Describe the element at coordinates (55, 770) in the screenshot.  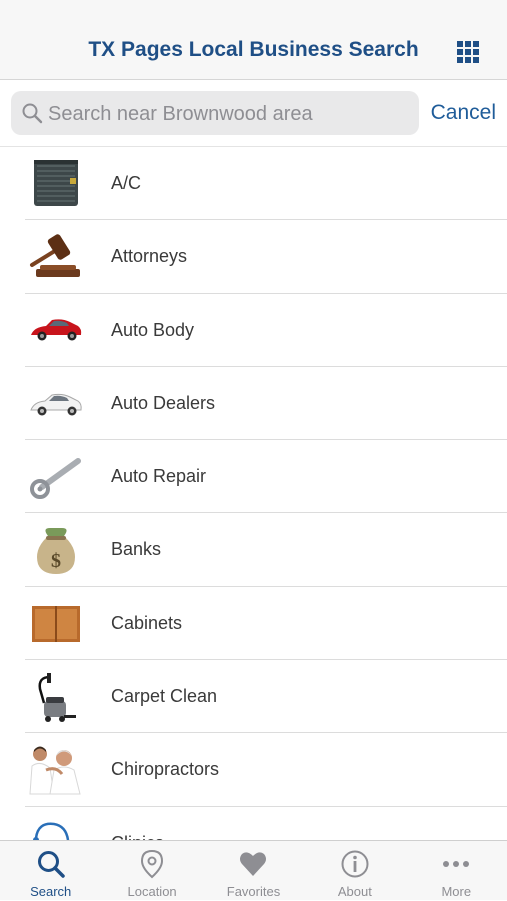
I see `chiropractor-icon` at that location.